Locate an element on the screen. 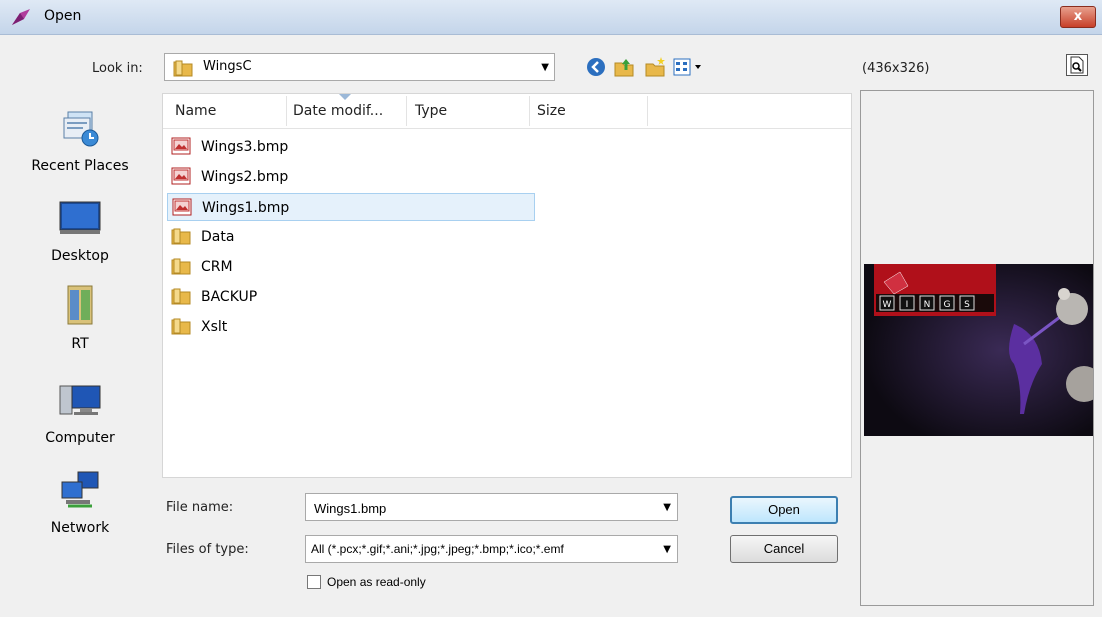  file-name: BACKUP is located at coordinates (229, 297).